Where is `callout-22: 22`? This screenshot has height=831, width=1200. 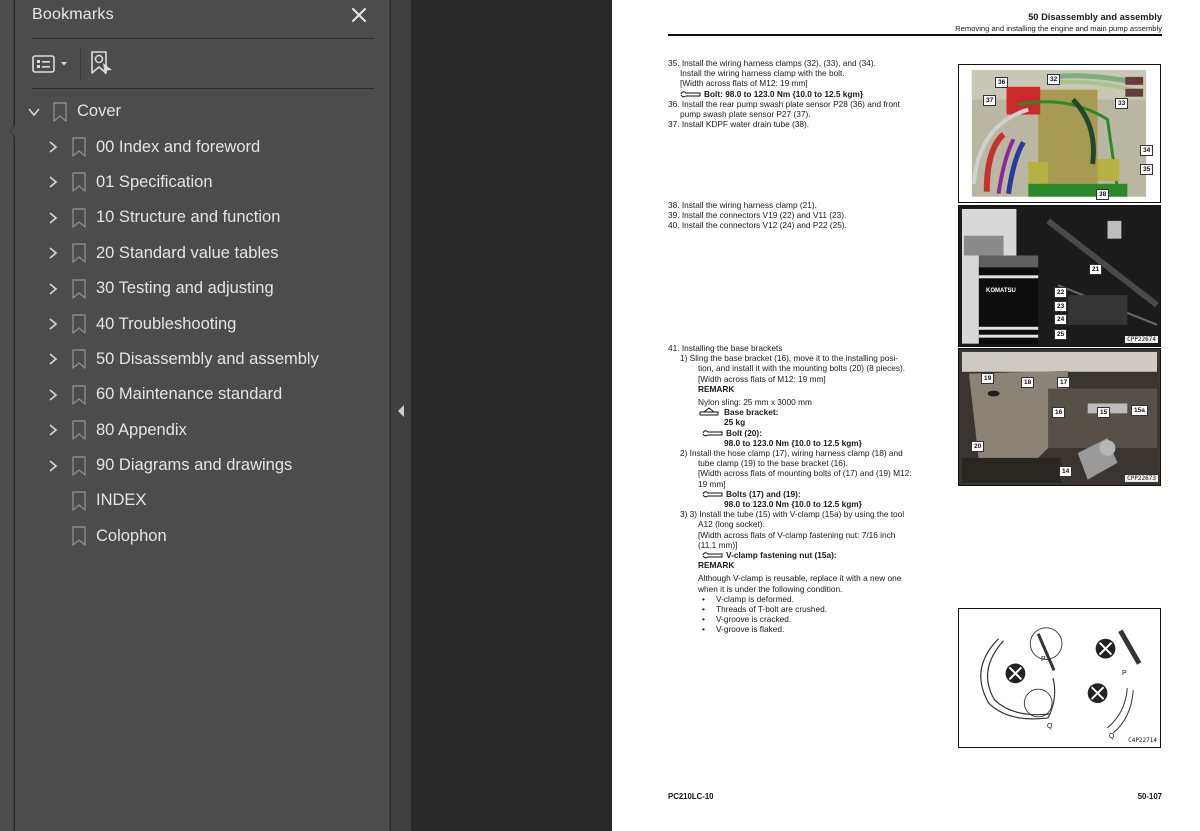
callout-22: 22 is located at coordinates (1061, 292).